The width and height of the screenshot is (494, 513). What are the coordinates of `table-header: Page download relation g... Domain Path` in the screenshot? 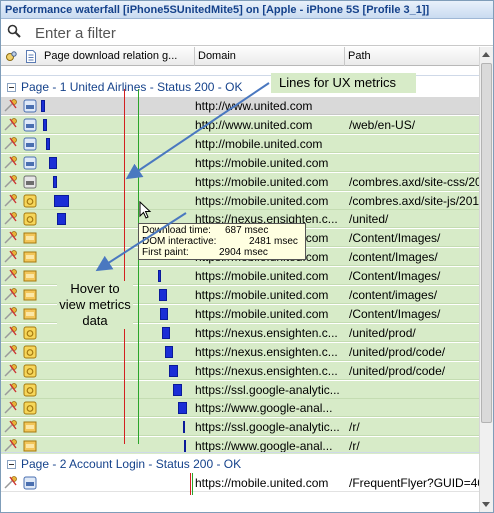 It's located at (240, 56).